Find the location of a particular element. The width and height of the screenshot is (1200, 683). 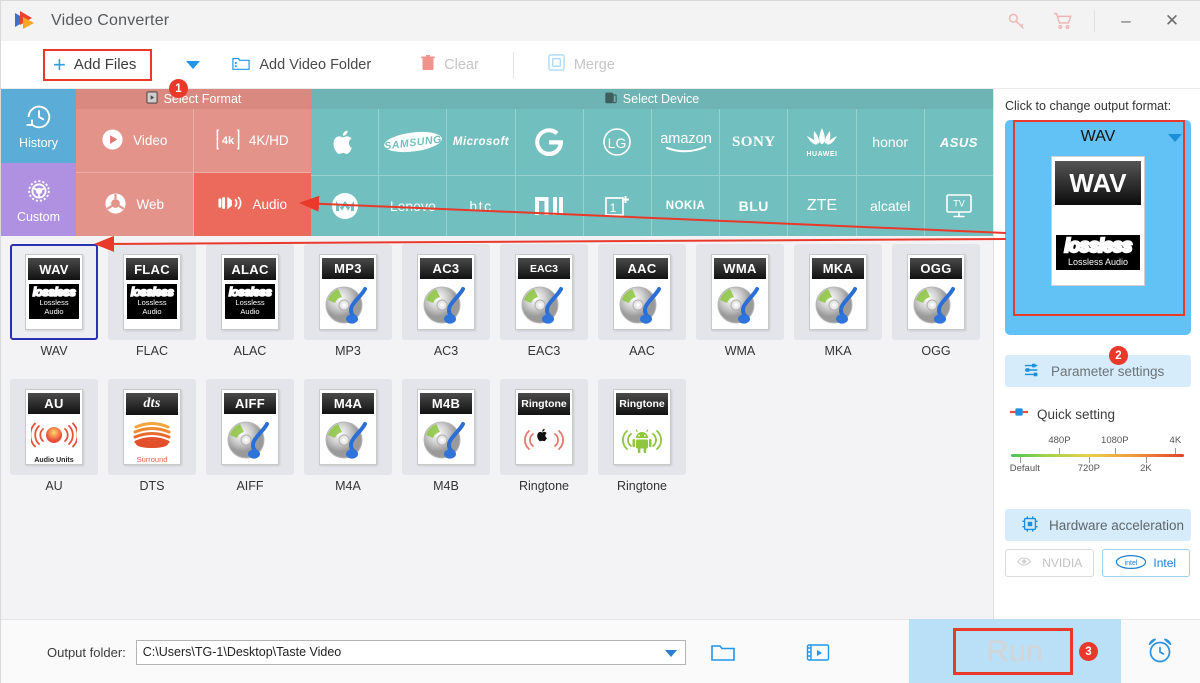

format-badge: AU is located at coordinates (54, 403).